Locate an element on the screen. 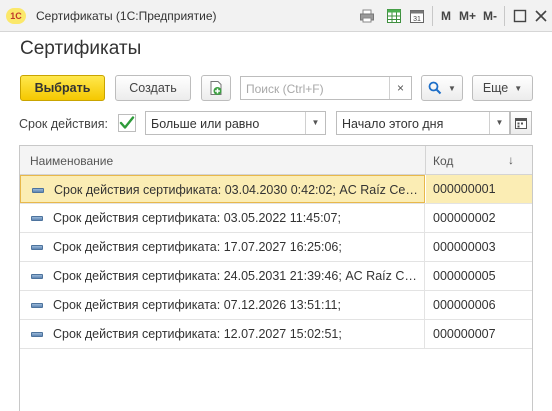 The image size is (552, 411). print-icon is located at coordinates (367, 16).